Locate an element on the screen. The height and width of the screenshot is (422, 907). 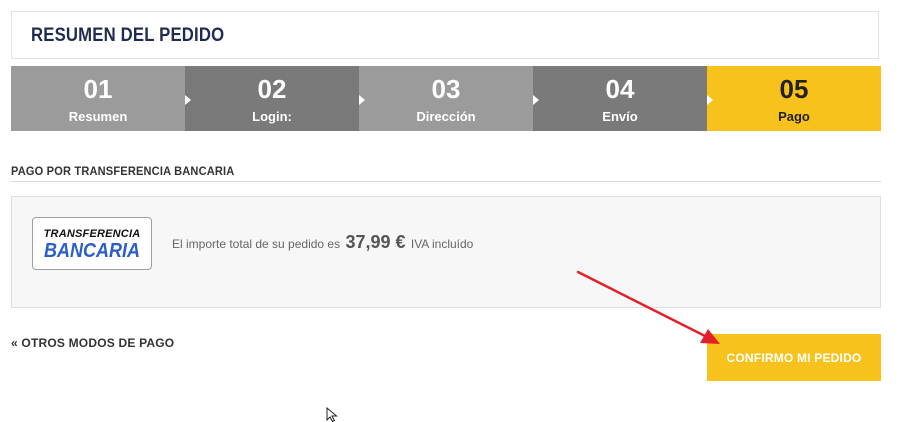
step-number: 03 is located at coordinates (446, 89).